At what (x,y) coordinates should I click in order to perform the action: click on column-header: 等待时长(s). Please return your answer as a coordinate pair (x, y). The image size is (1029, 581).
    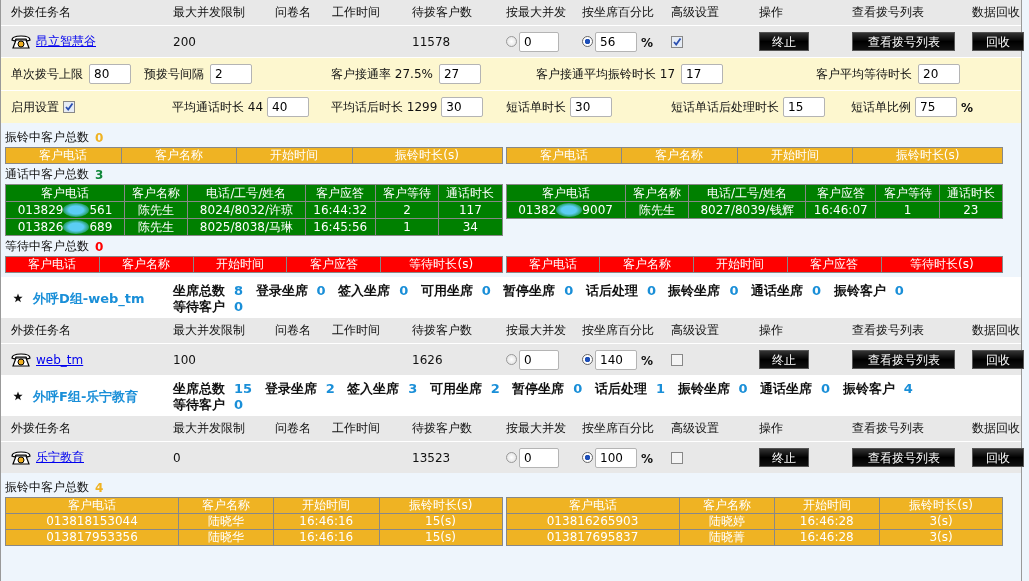
    Looking at the image, I should click on (942, 264).